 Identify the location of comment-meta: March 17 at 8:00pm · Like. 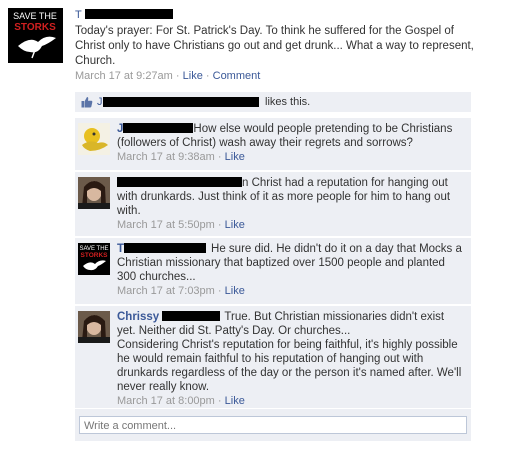
(181, 401).